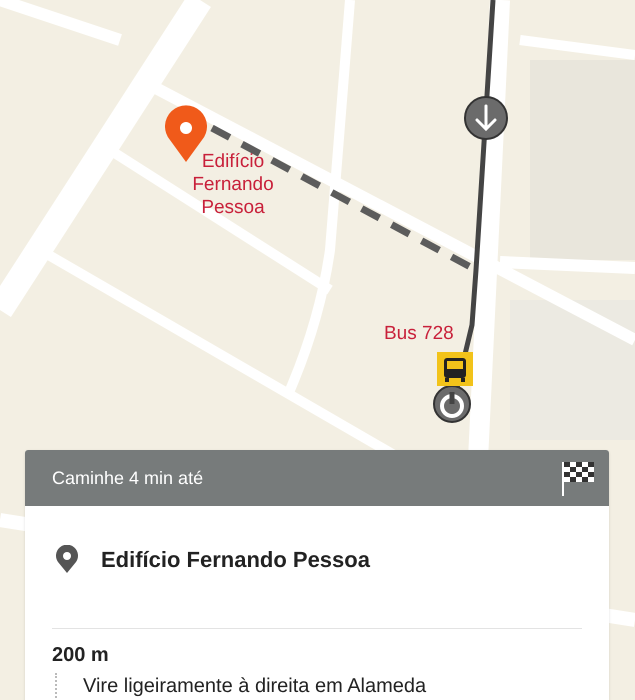 This screenshot has height=700, width=635. What do you see at coordinates (452, 404) in the screenshot?
I see `start-point-icon` at bounding box center [452, 404].